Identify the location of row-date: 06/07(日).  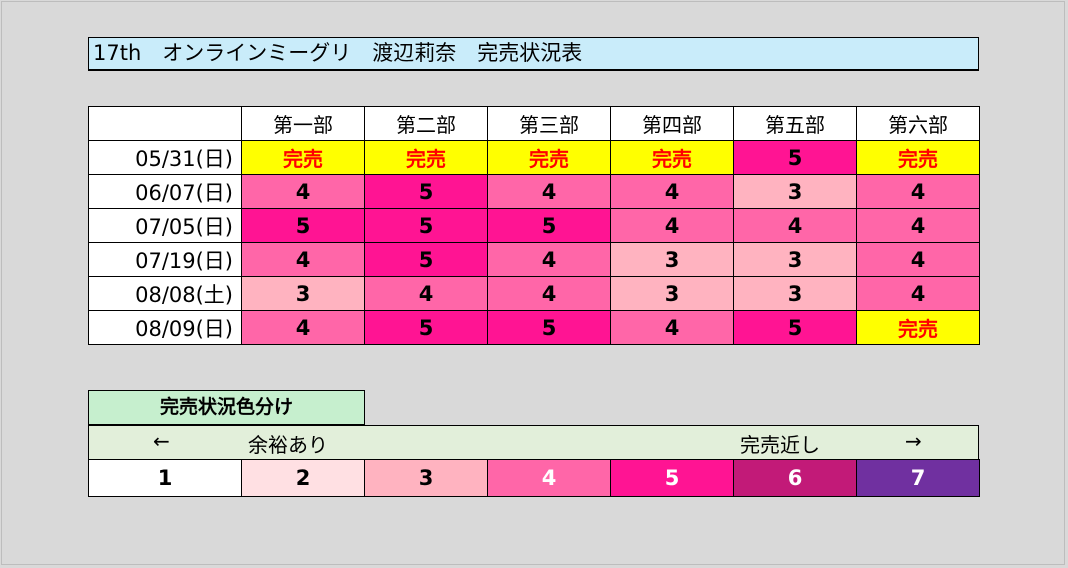
(165, 191).